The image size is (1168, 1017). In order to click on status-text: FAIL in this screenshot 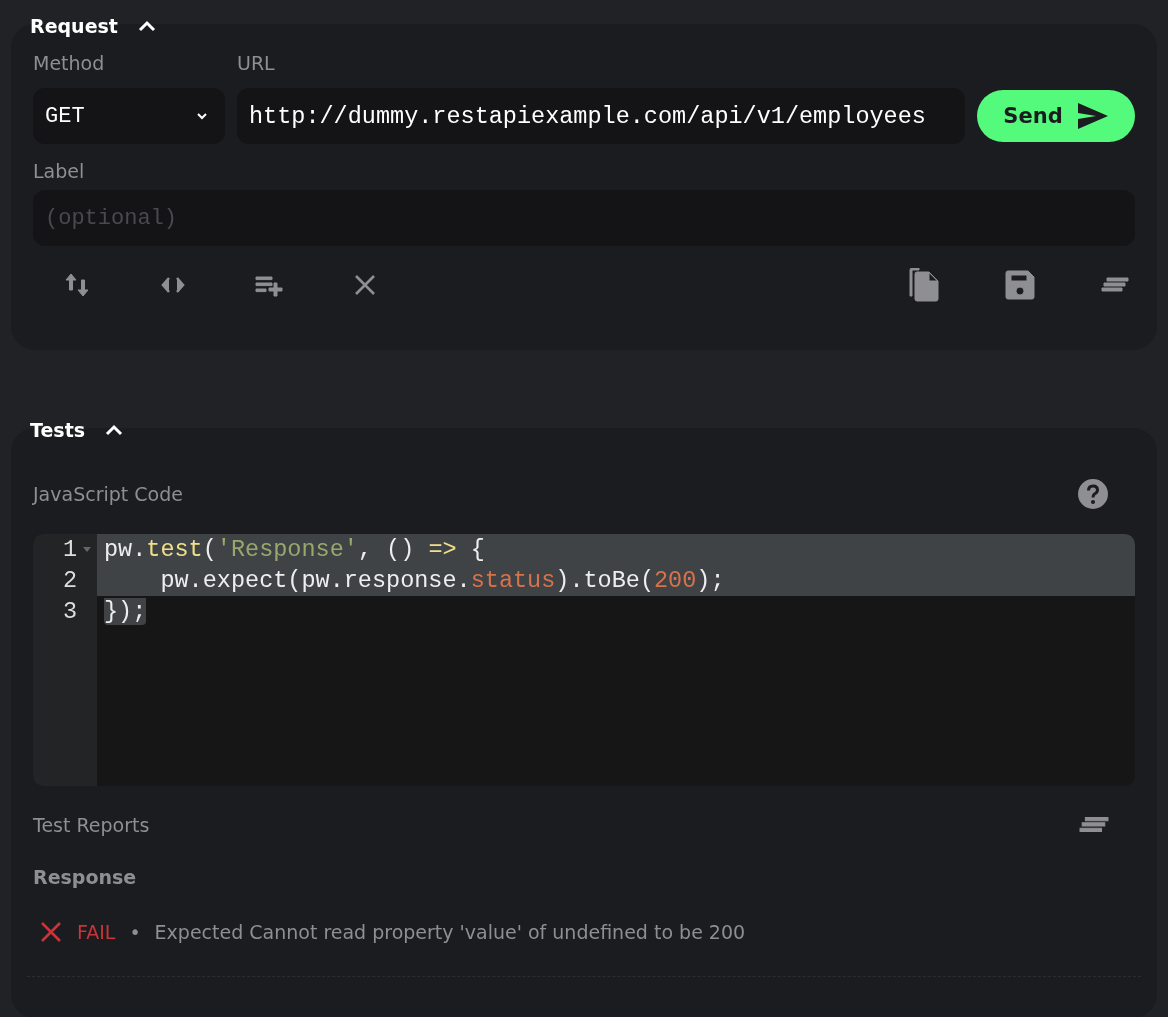, I will do `click(96, 932)`.